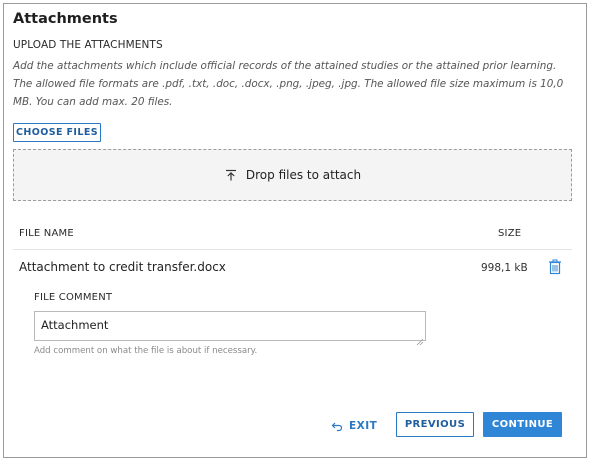  I want to click on exit-button: EXIT, so click(354, 426).